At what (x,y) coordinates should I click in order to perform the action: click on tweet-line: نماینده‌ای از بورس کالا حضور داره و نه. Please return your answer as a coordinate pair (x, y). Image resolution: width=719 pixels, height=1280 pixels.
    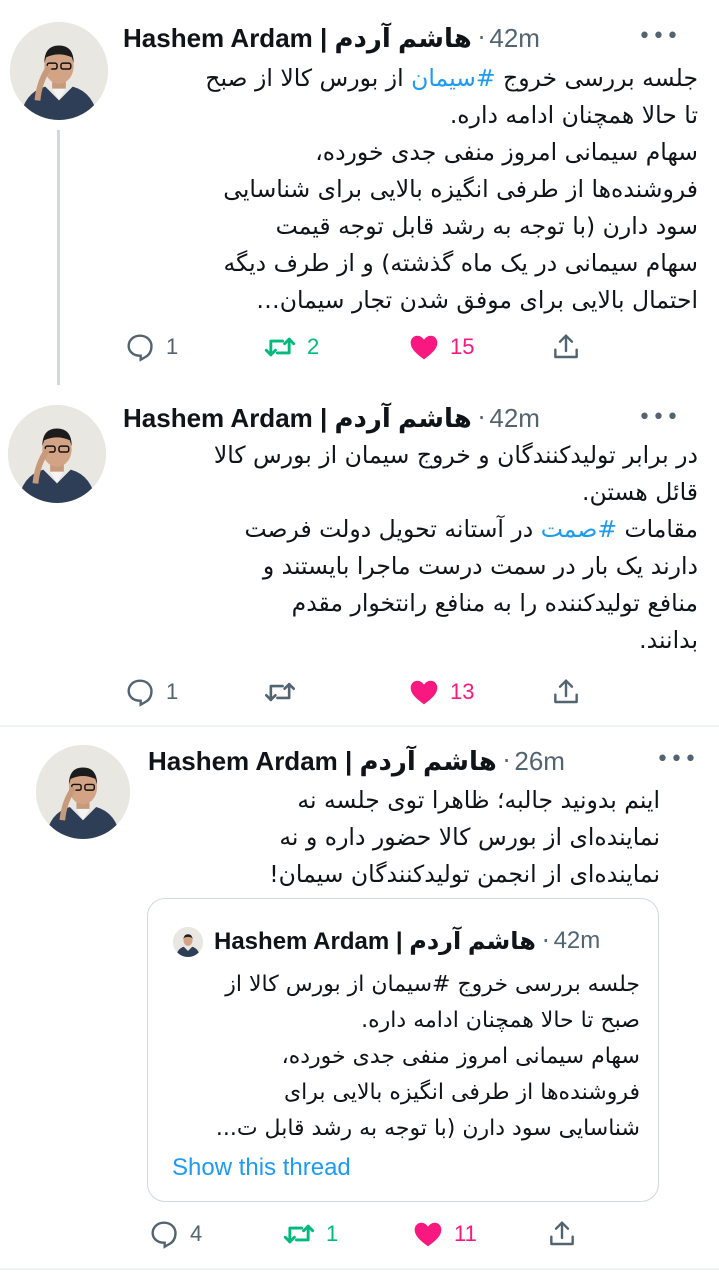
    Looking at the image, I should click on (469, 837).